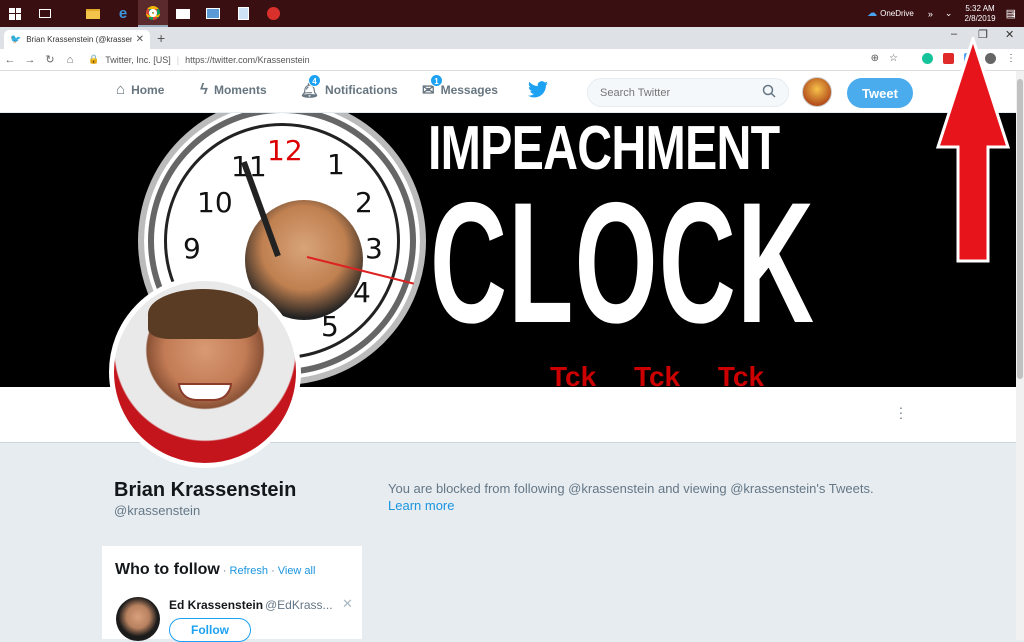 This screenshot has height=642, width=1024. Describe the element at coordinates (243, 13) in the screenshot. I see `notepad-icon` at that location.